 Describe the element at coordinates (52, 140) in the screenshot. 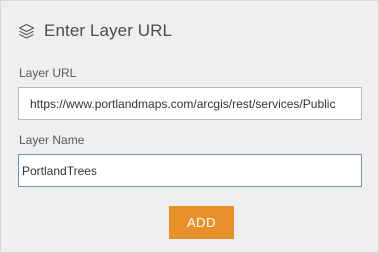

I see `layer-name-label: Layer Name` at that location.